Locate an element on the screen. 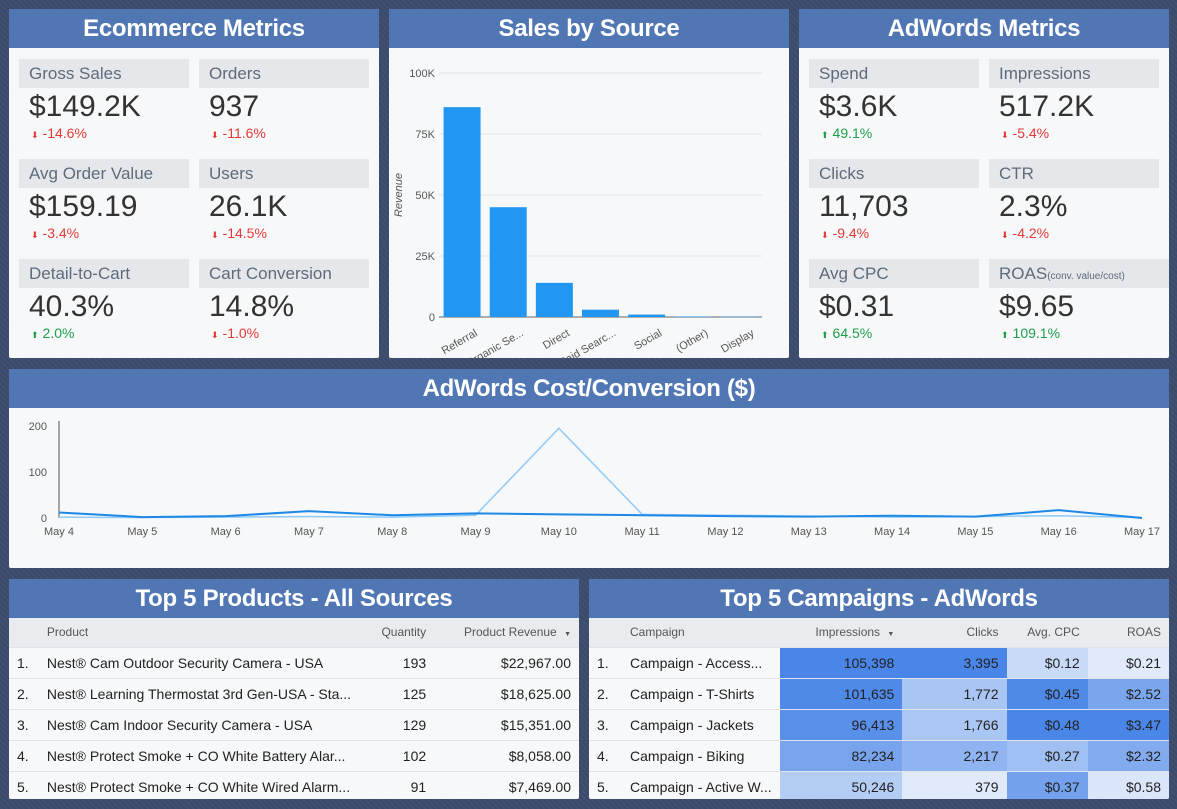 This screenshot has height=809, width=1177. metric-delta: ⬆ 49.1% is located at coordinates (894, 134).